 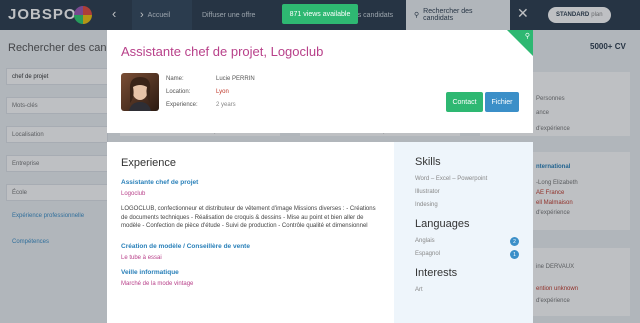 What do you see at coordinates (426, 205) in the screenshot?
I see `skill-item: Indesing` at bounding box center [426, 205].